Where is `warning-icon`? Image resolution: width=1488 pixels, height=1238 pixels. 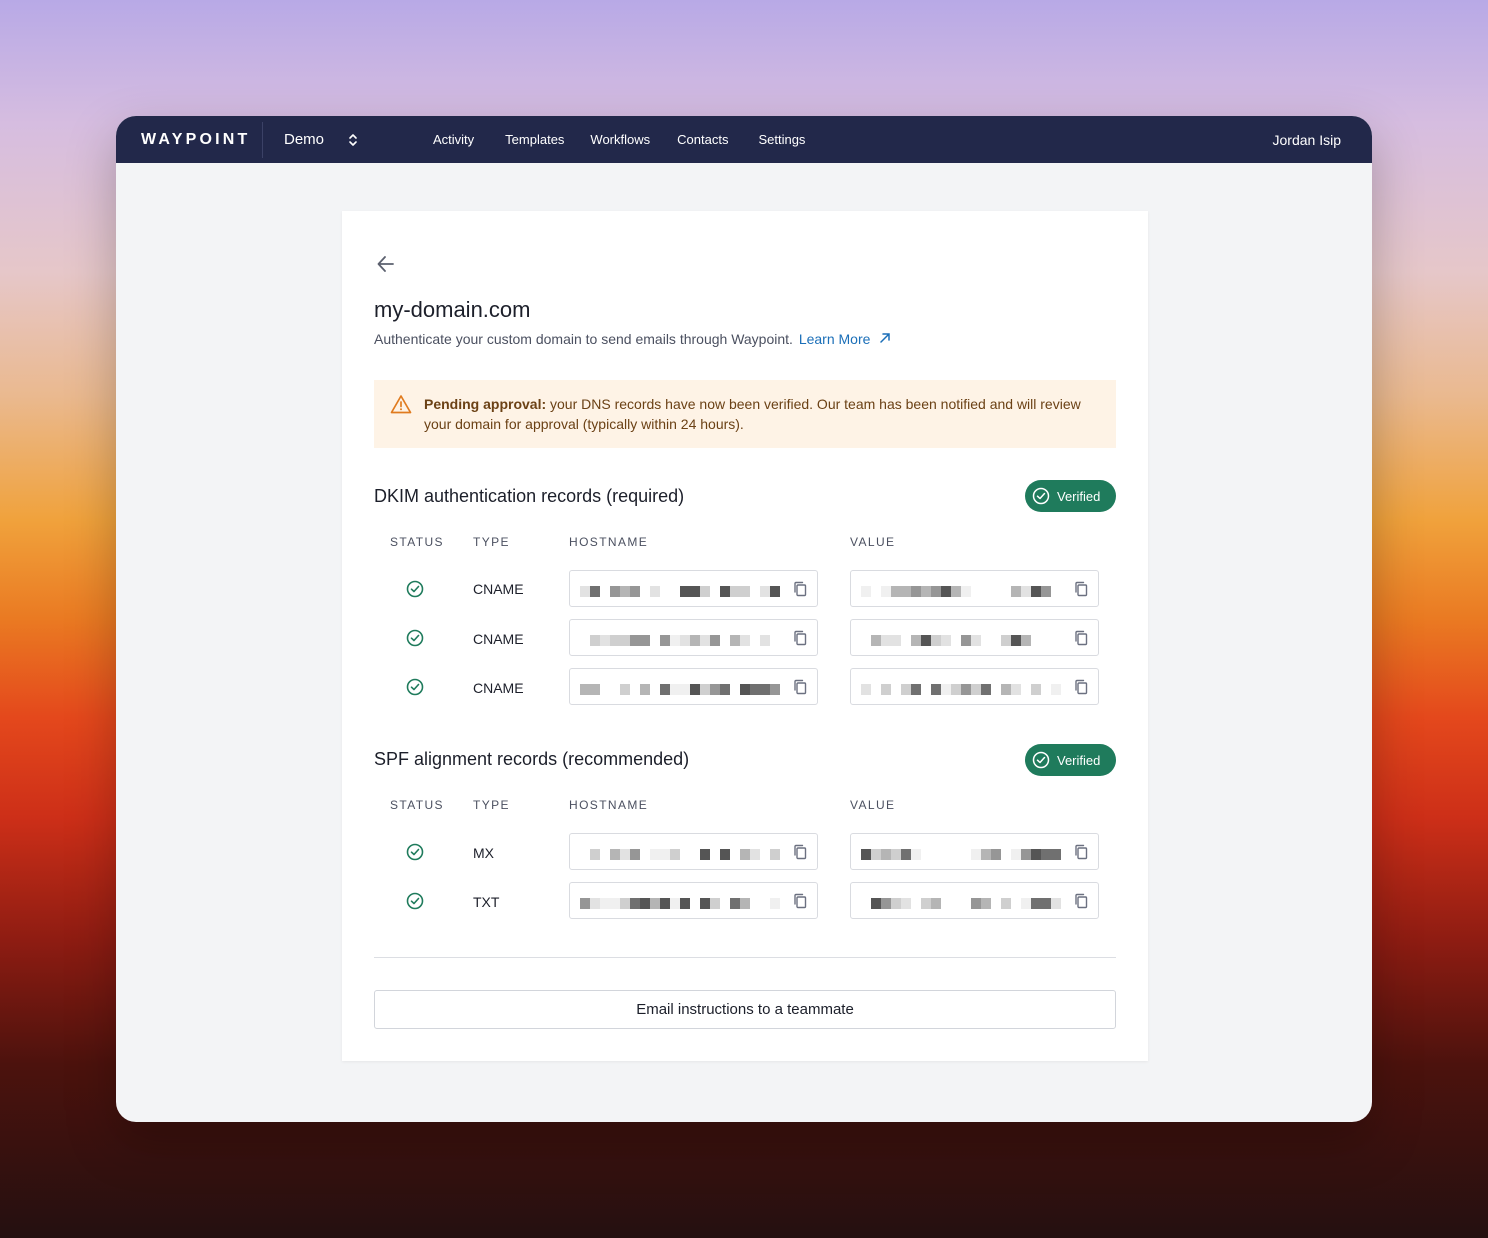 warning-icon is located at coordinates (401, 406).